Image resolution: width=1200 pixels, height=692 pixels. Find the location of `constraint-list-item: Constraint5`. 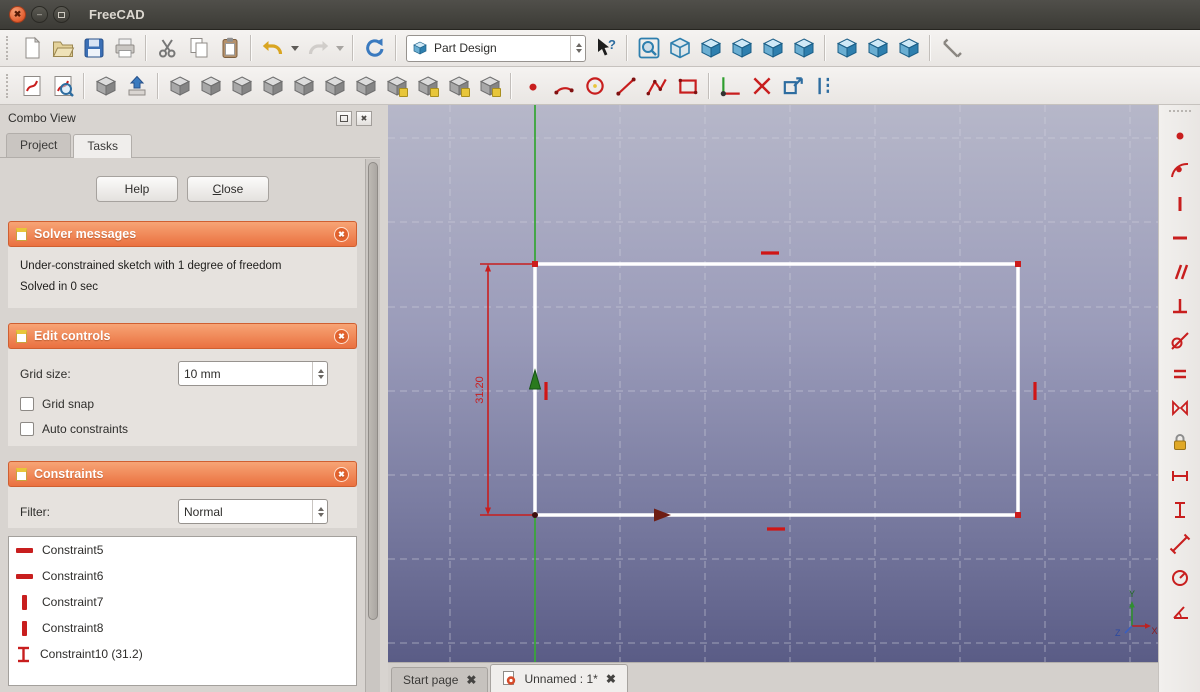

constraint-list-item: Constraint5 is located at coordinates (182, 550).